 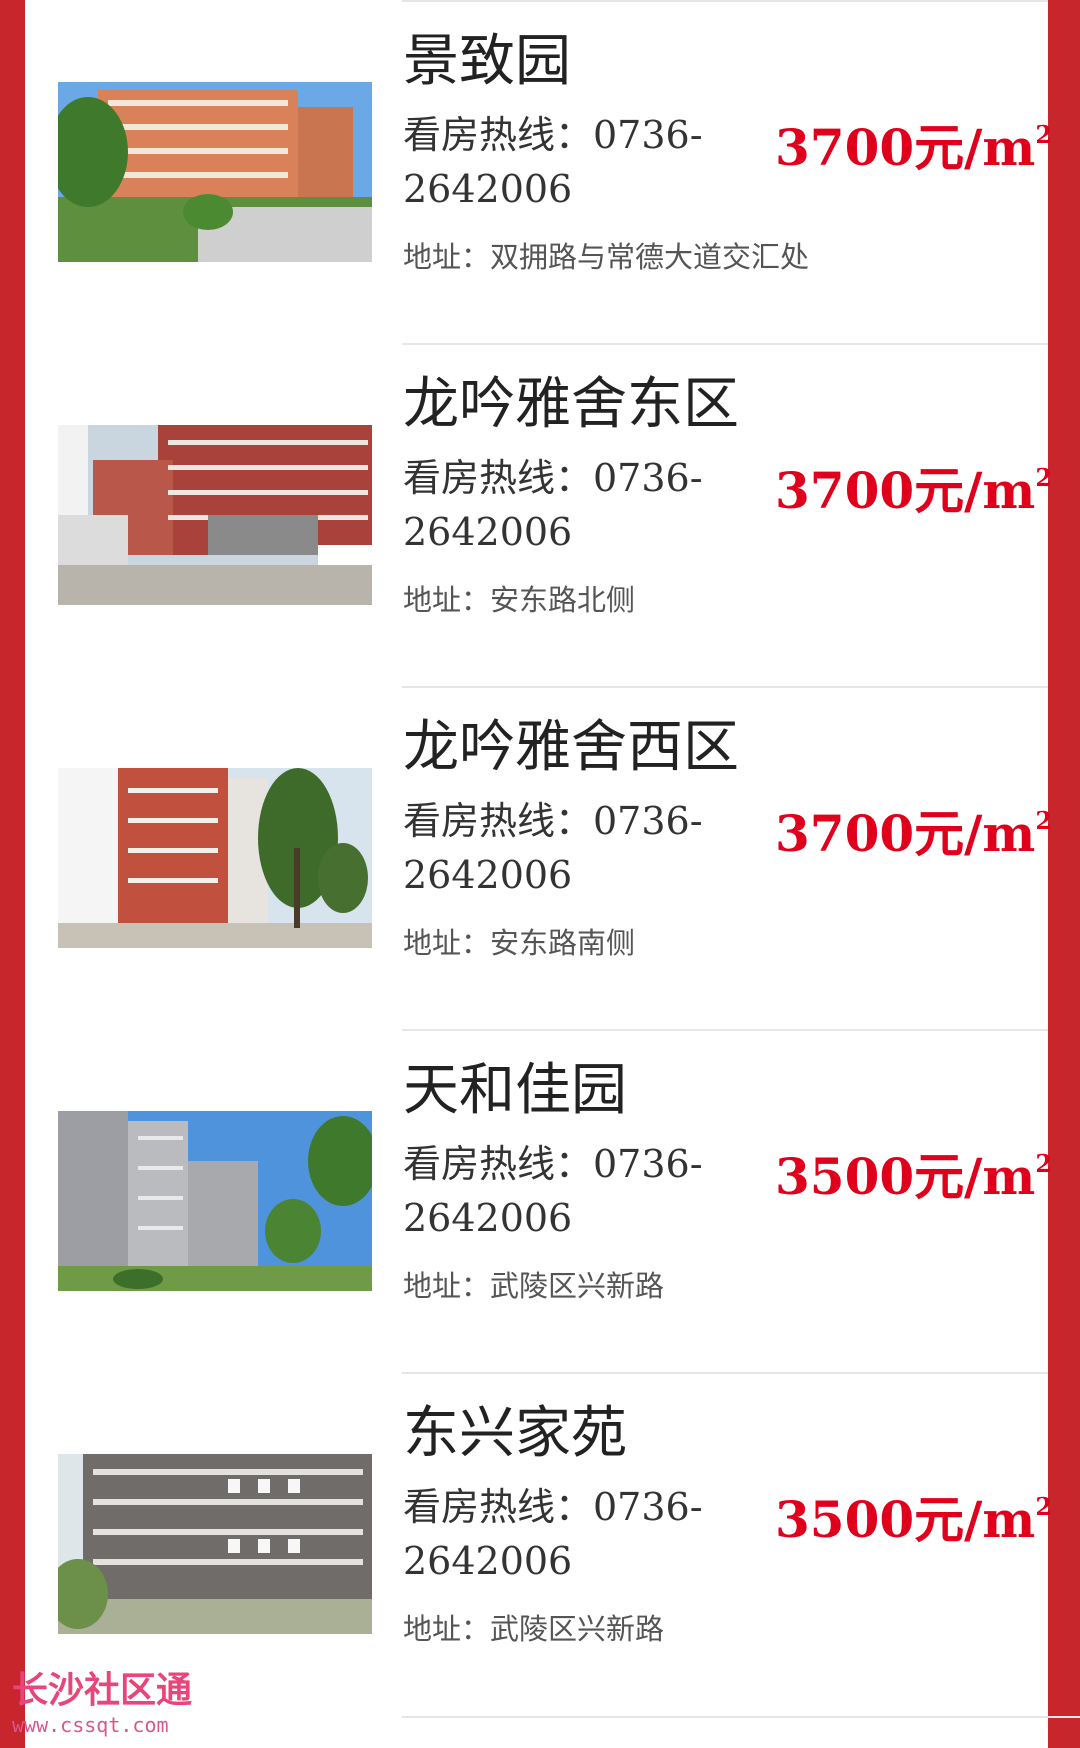 What do you see at coordinates (606, 257) in the screenshot?
I see `listing-address: 地址：双拥路与常德大道交汇处` at bounding box center [606, 257].